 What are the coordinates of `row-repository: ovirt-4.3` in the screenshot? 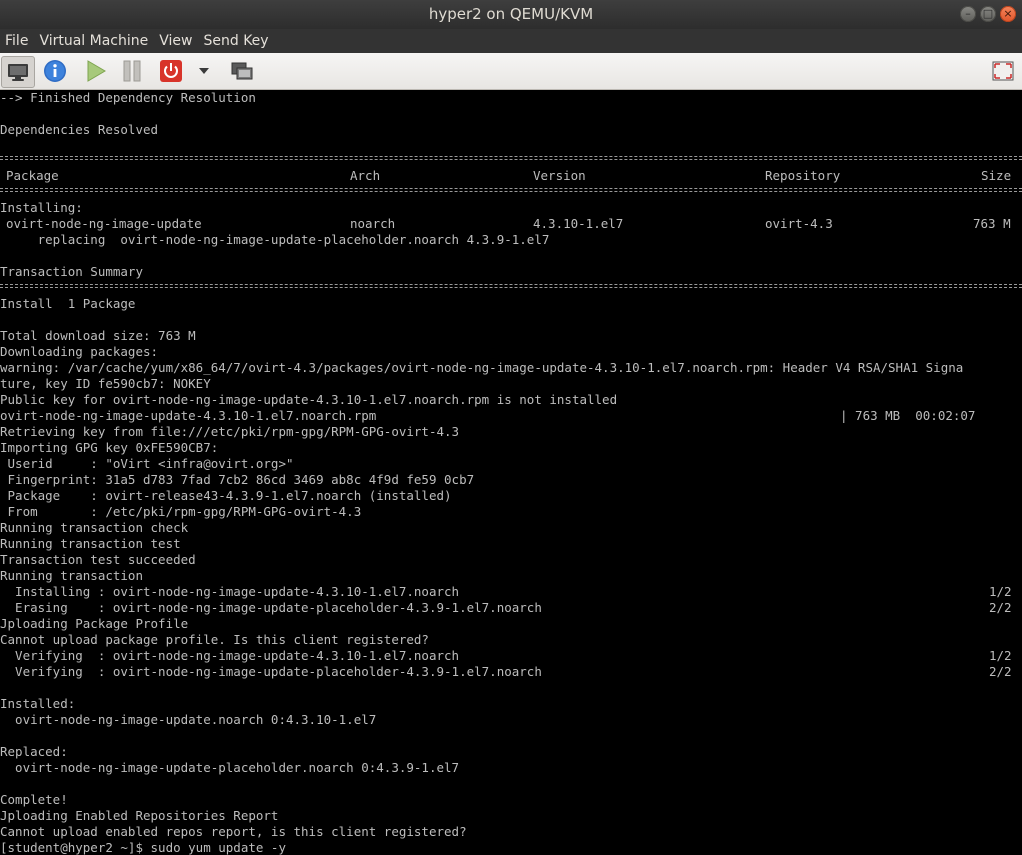 It's located at (799, 223).